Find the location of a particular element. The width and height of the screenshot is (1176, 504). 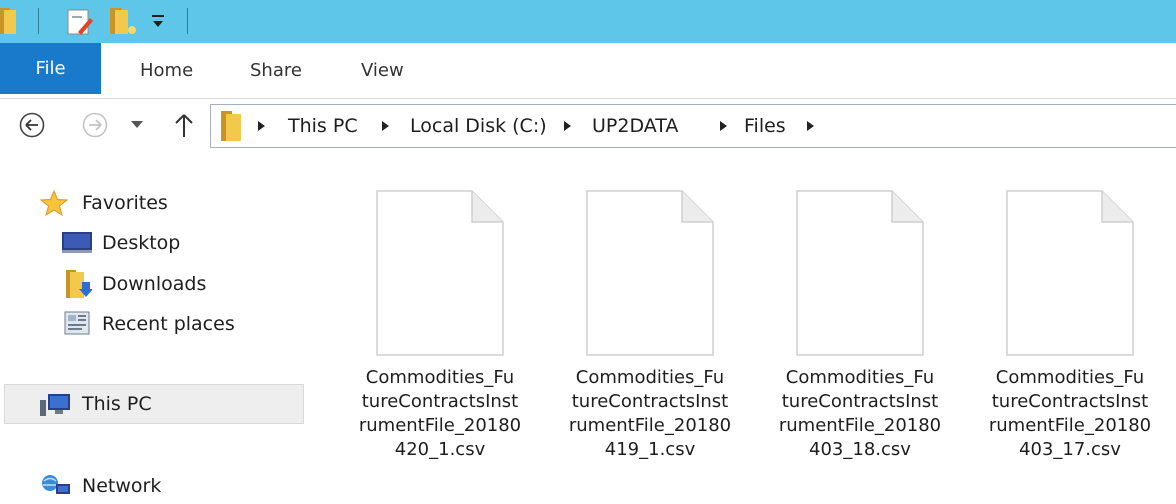

customize-qat-icon is located at coordinates (158, 21).